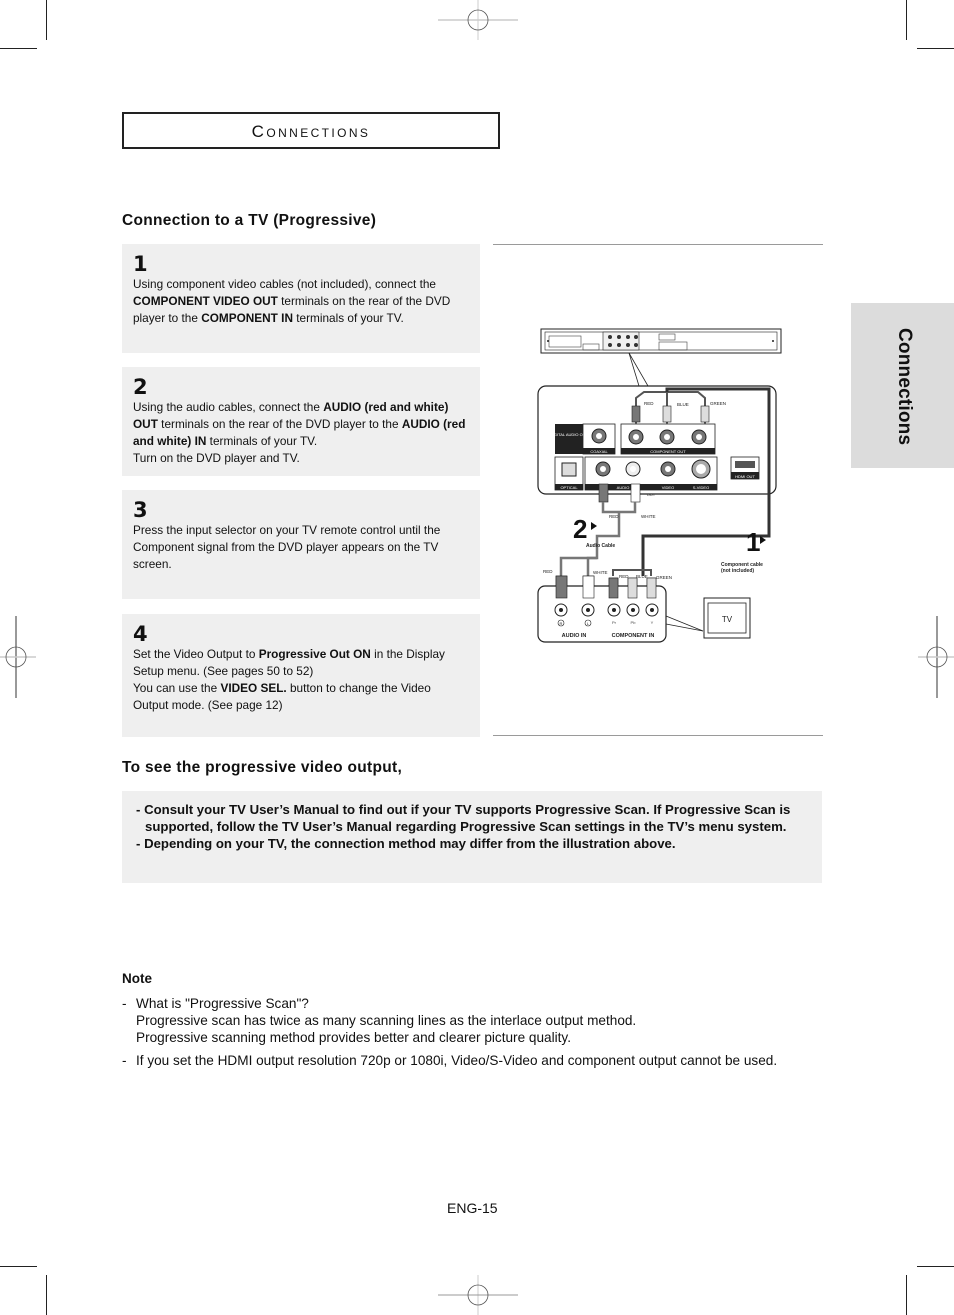 This screenshot has width=954, height=1315. Describe the element at coordinates (668, 487) in the screenshot. I see `video-label: VIDEO` at that location.